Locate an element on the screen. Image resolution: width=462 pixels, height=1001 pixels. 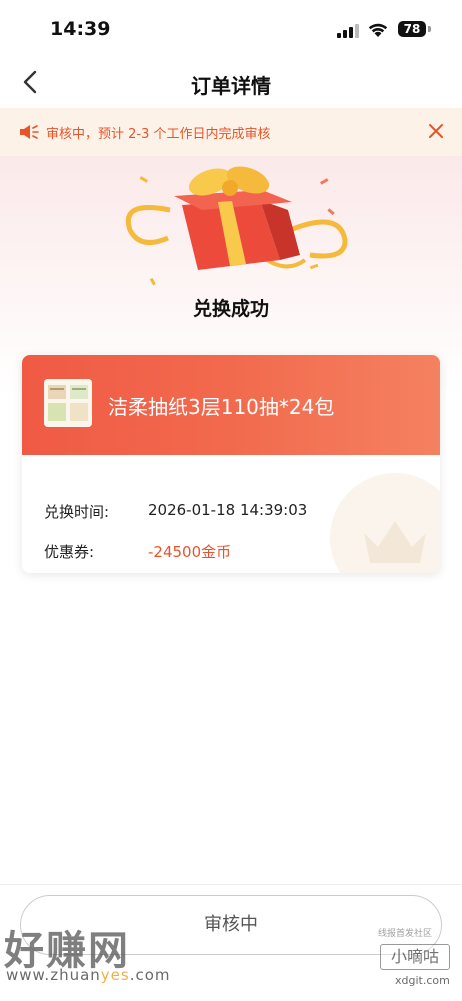
watermark-url-part-b: yes is located at coordinates (115, 975).